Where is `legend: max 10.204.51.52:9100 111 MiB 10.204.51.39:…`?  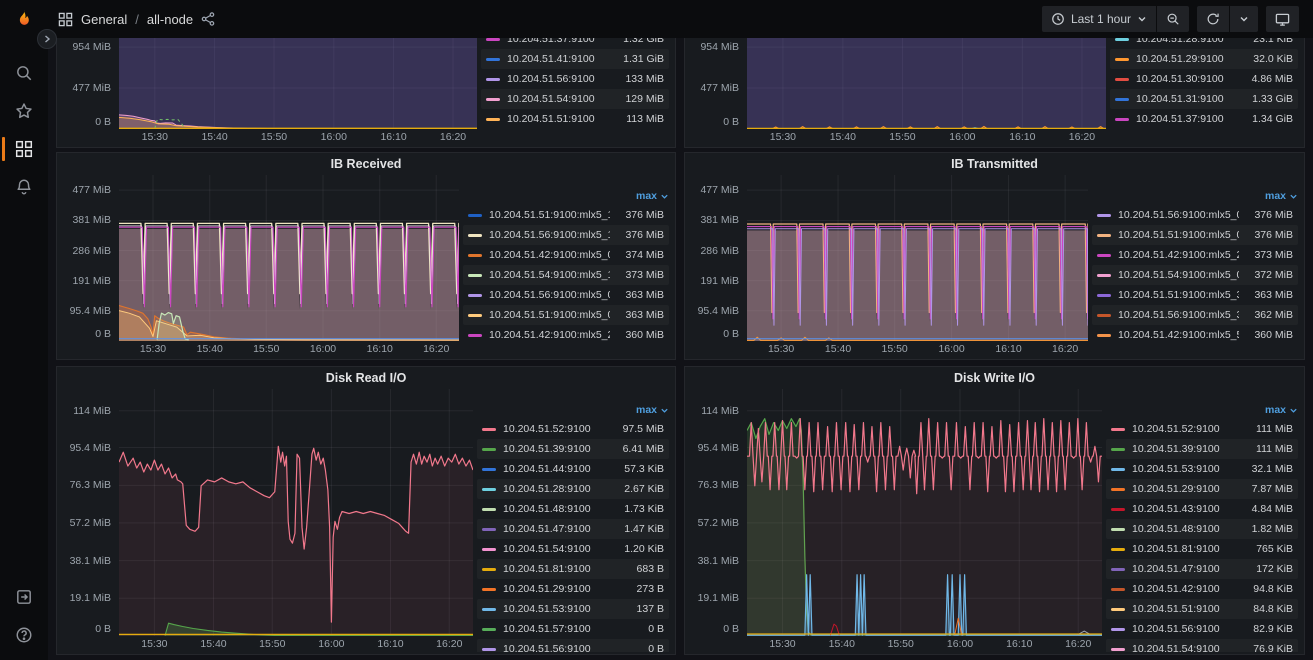
legend: max 10.204.51.52:9100 111 MiB 10.204.51.39:… is located at coordinates (1202, 526).